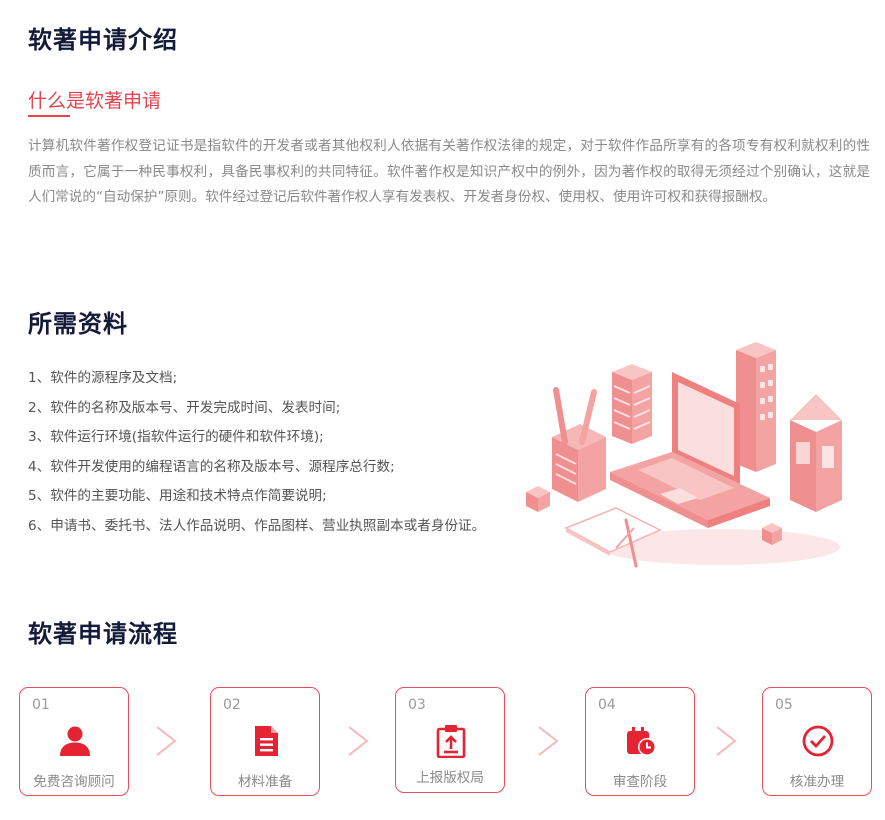 Image resolution: width=885 pixels, height=820 pixels. I want to click on user-icon, so click(75, 741).